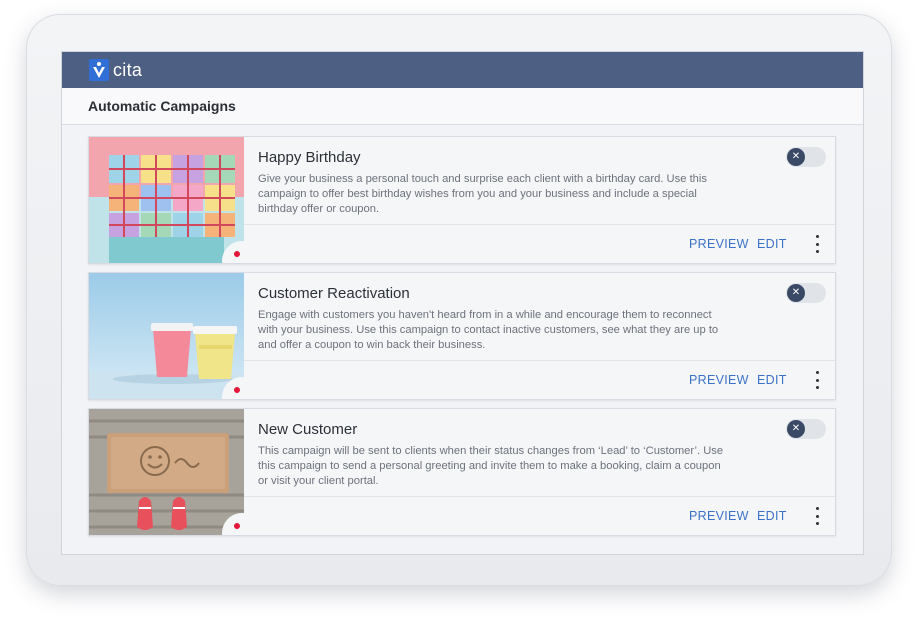  I want to click on campaign-title: Happy Birthday, so click(309, 157).